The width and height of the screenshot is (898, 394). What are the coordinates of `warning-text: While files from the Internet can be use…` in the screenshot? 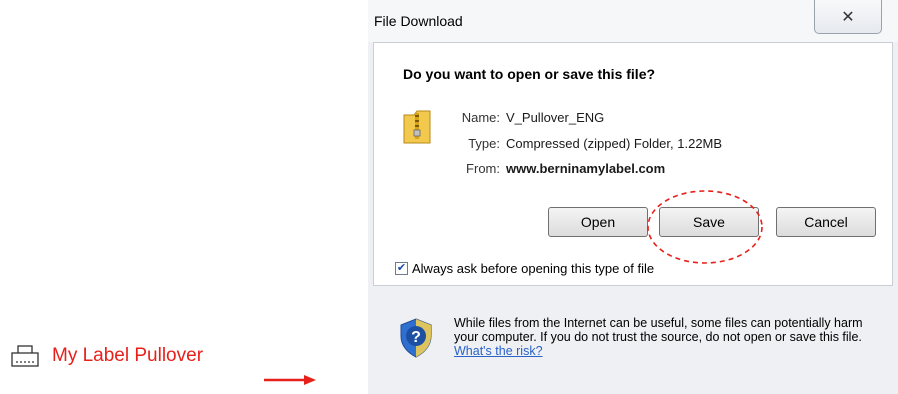 It's located at (664, 337).